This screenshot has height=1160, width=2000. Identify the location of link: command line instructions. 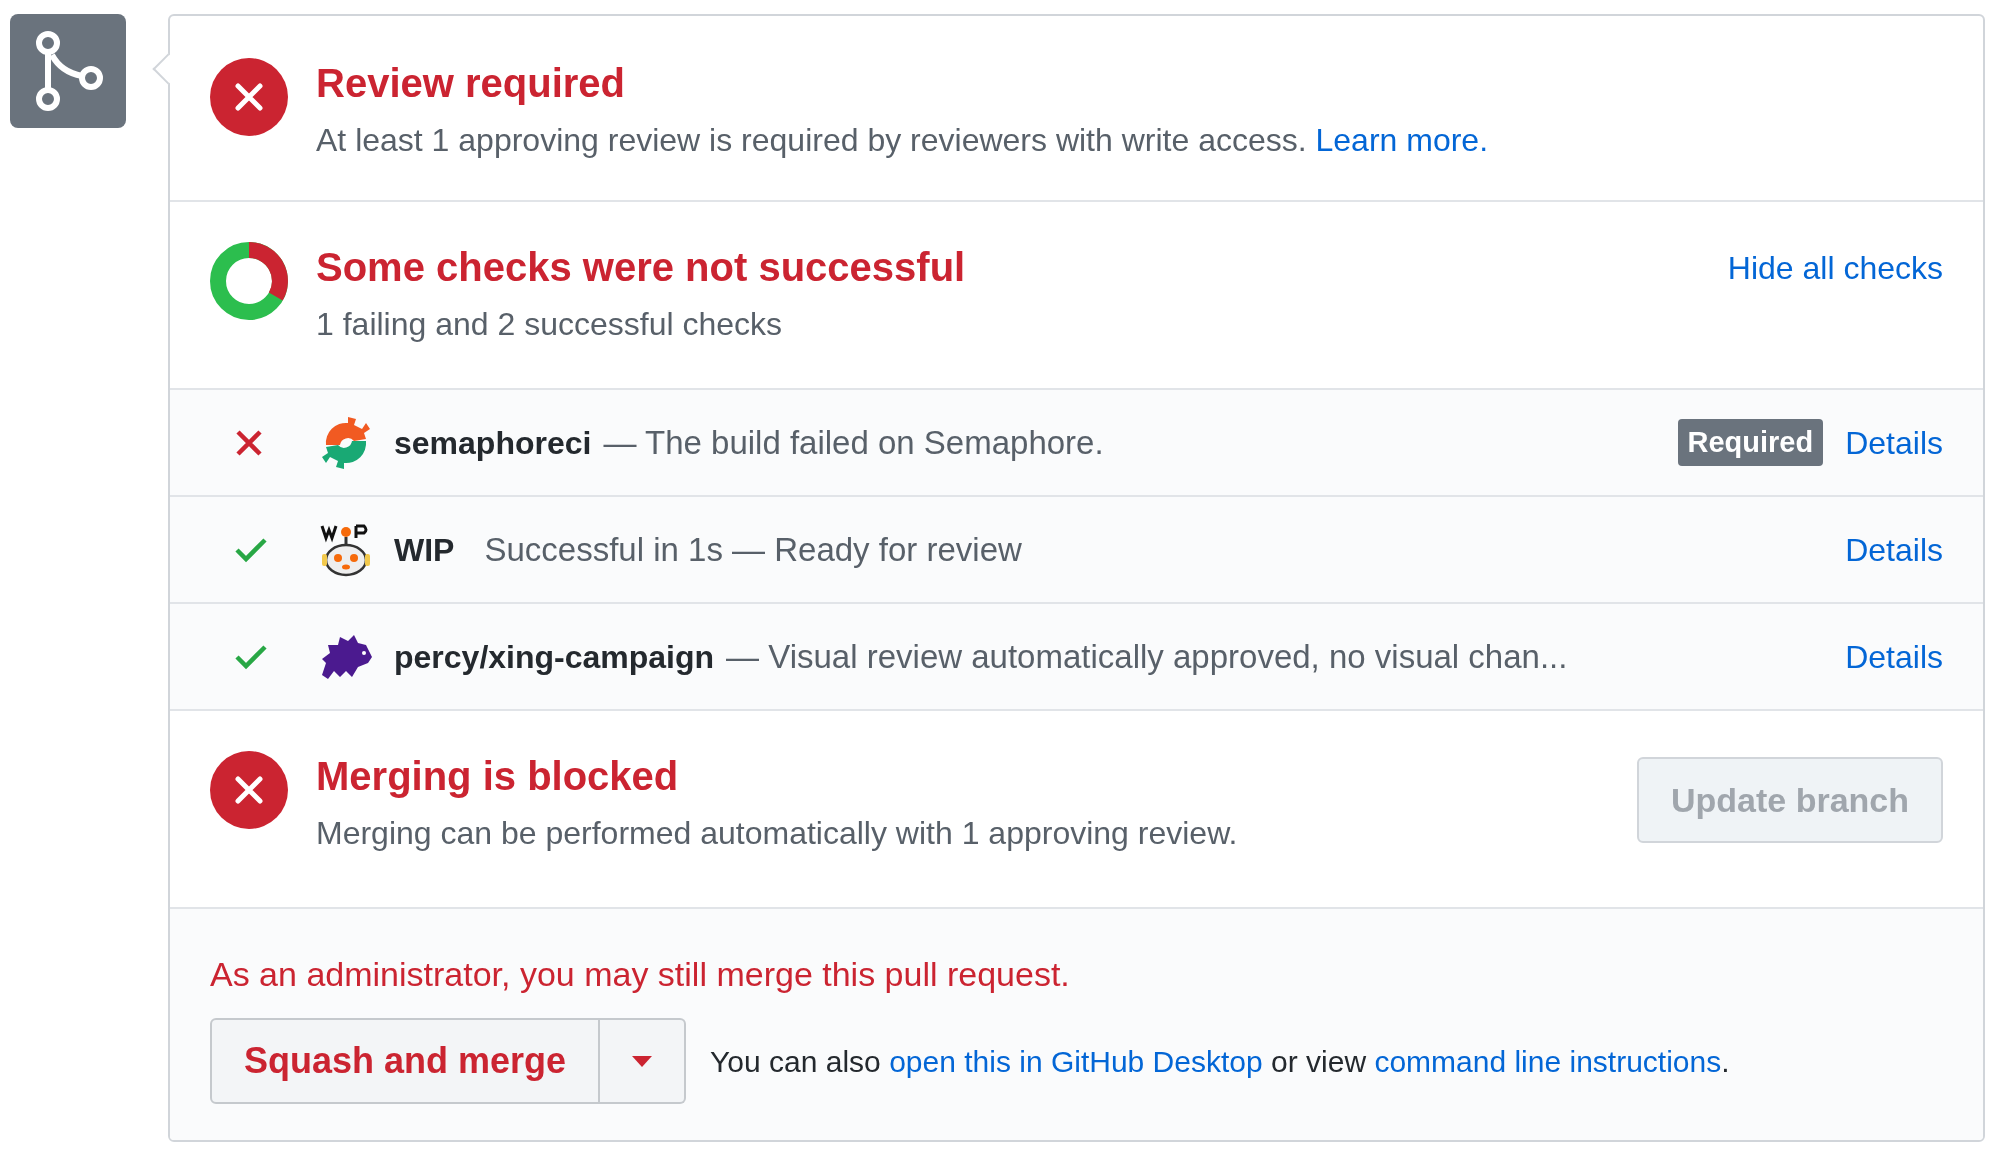
(1548, 1061).